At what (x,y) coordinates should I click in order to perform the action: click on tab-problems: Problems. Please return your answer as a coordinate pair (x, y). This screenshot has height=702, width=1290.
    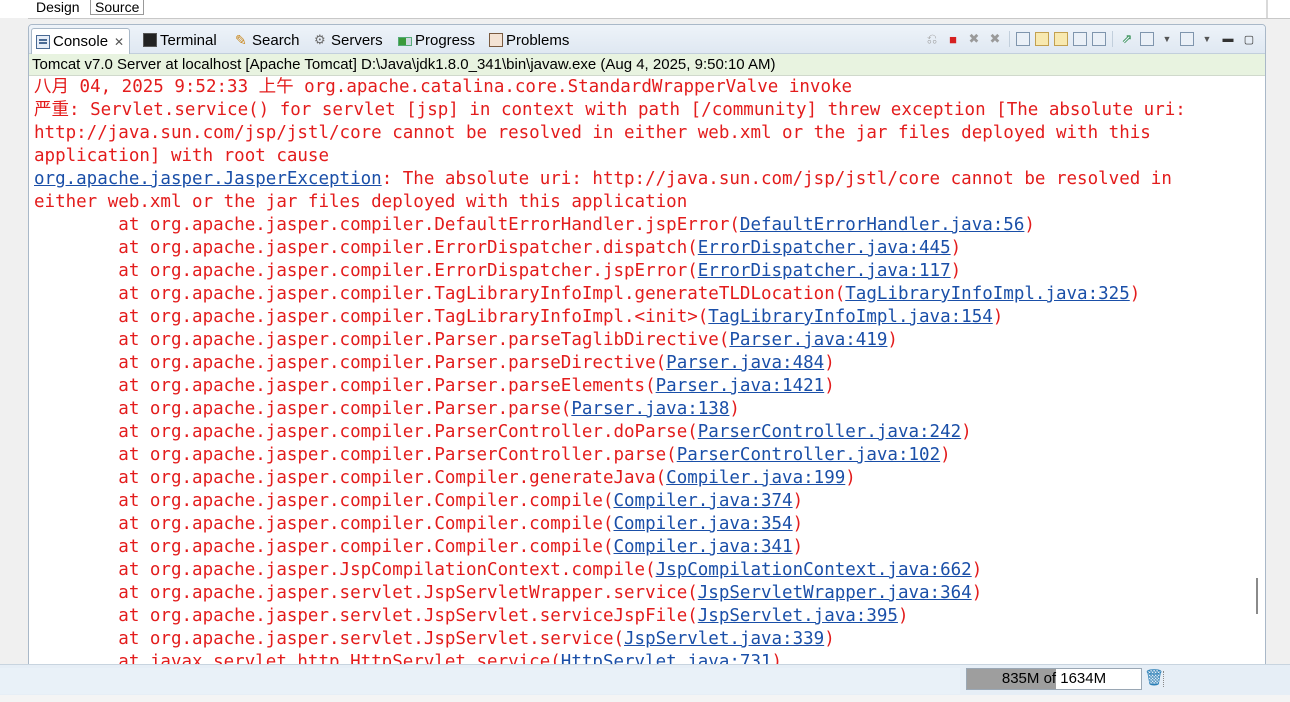
    Looking at the image, I should click on (529, 40).